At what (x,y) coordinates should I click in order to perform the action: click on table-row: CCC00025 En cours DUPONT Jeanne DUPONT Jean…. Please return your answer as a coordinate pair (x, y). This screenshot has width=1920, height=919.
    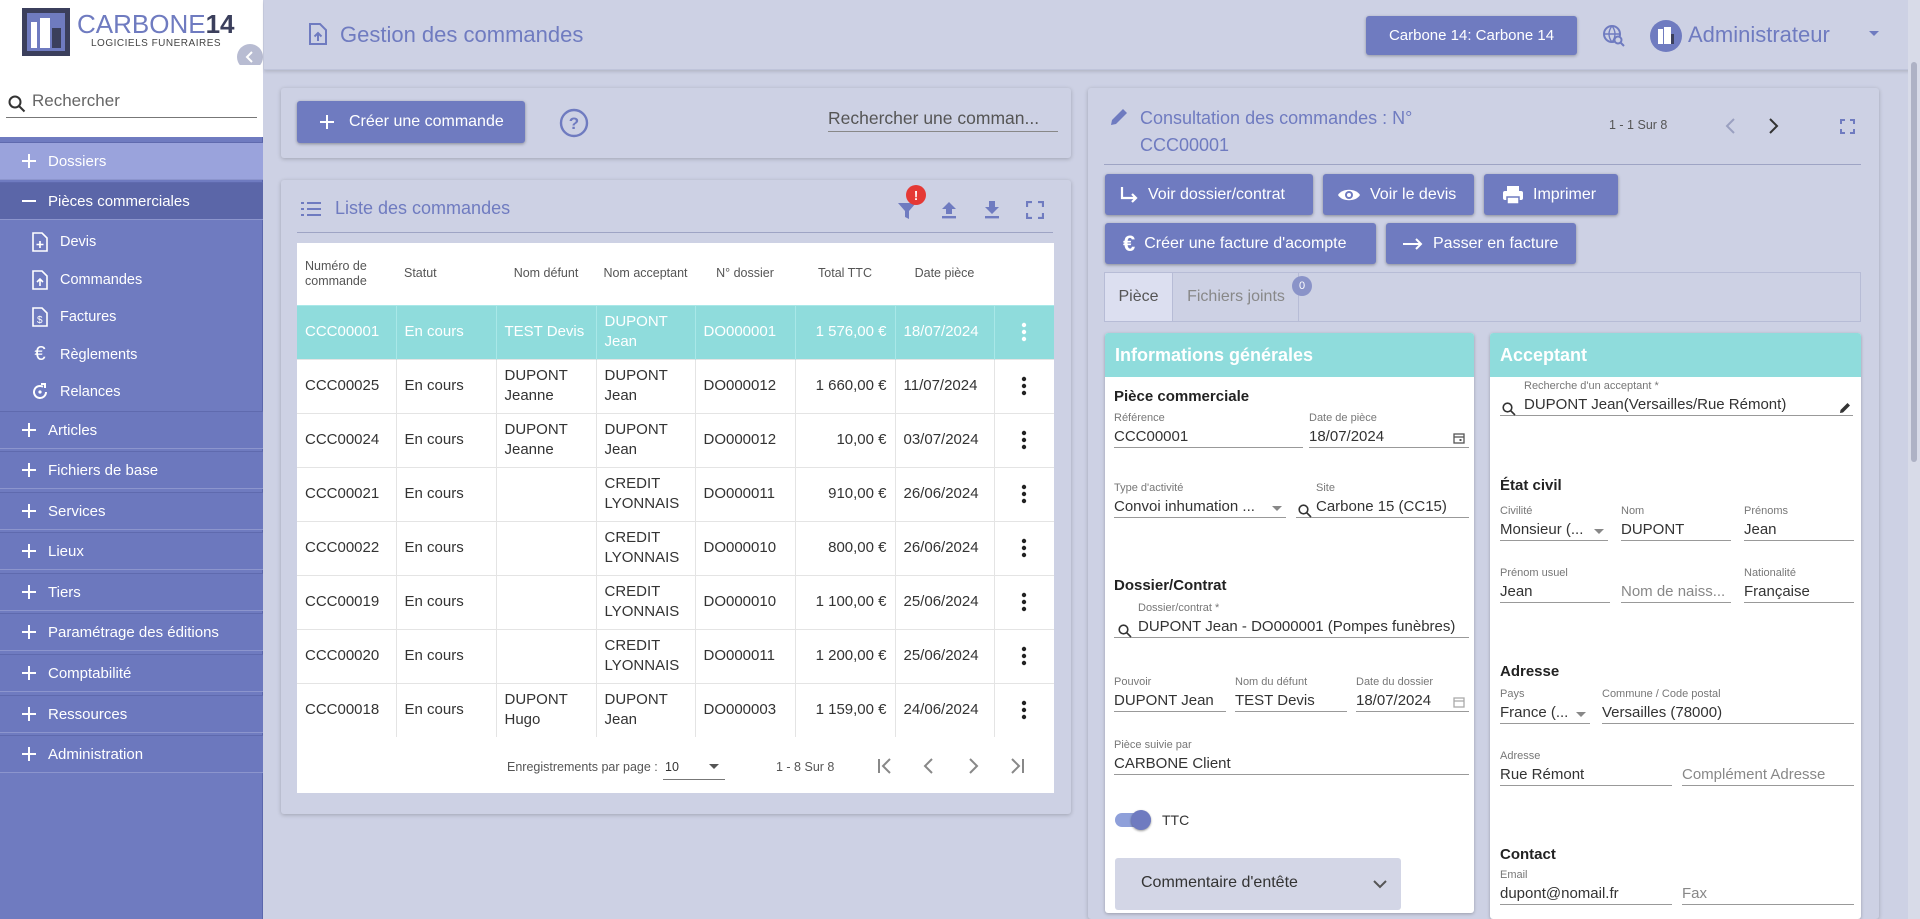
    Looking at the image, I should click on (675, 385).